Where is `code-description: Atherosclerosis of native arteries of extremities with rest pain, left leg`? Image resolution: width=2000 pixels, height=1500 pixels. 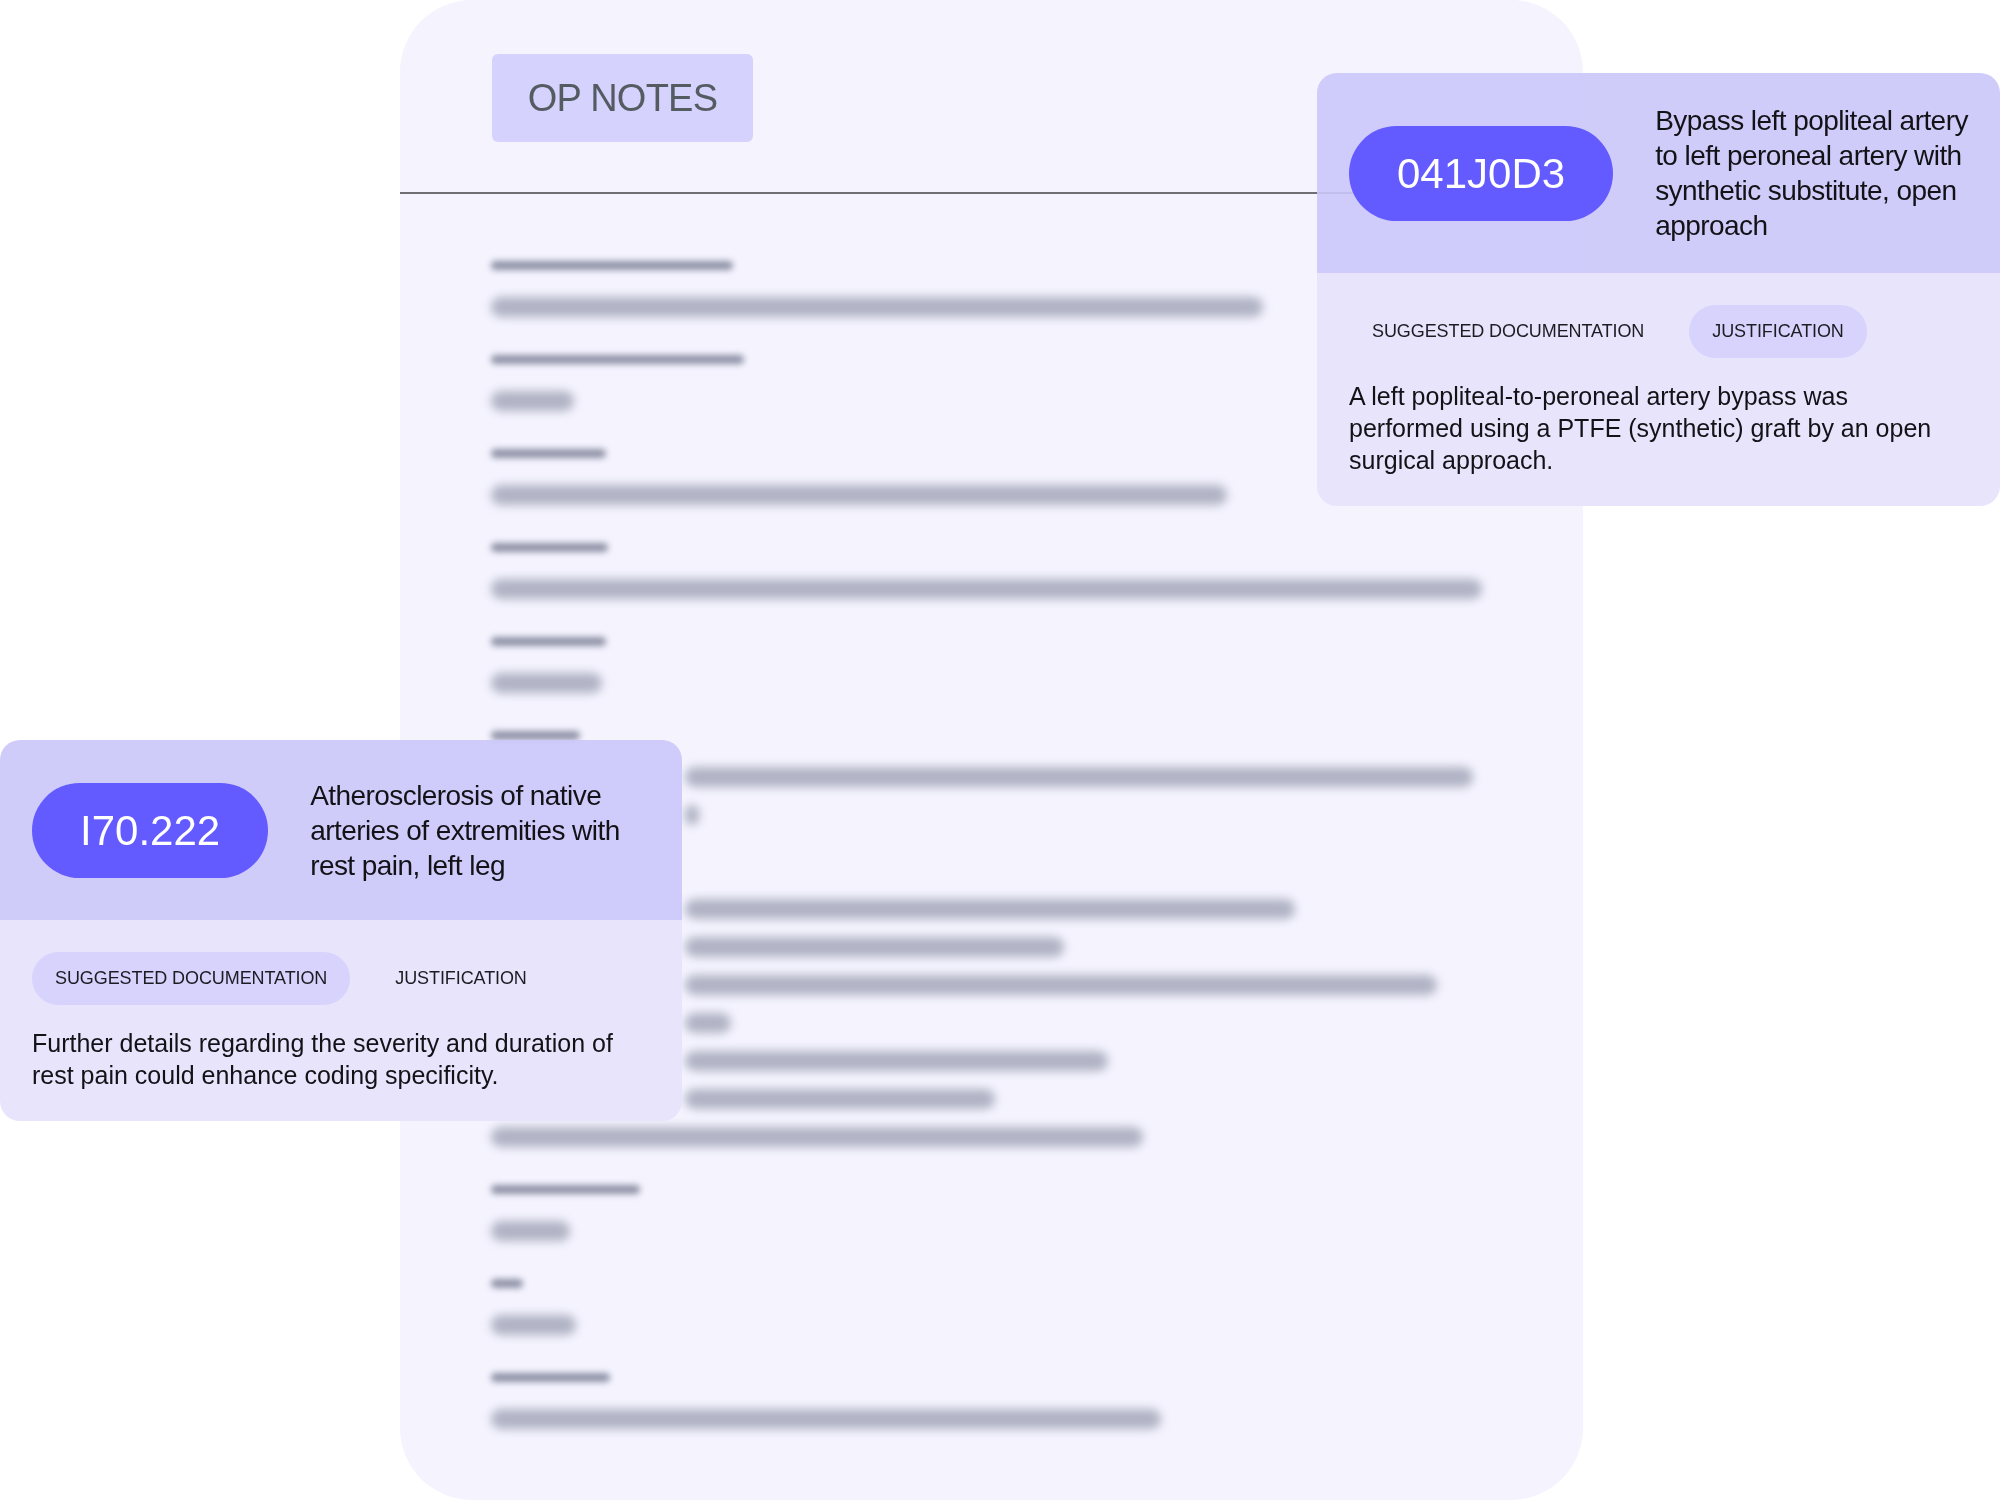 code-description: Atherosclerosis of native arteries of extremities with rest pain, left leg is located at coordinates (465, 830).